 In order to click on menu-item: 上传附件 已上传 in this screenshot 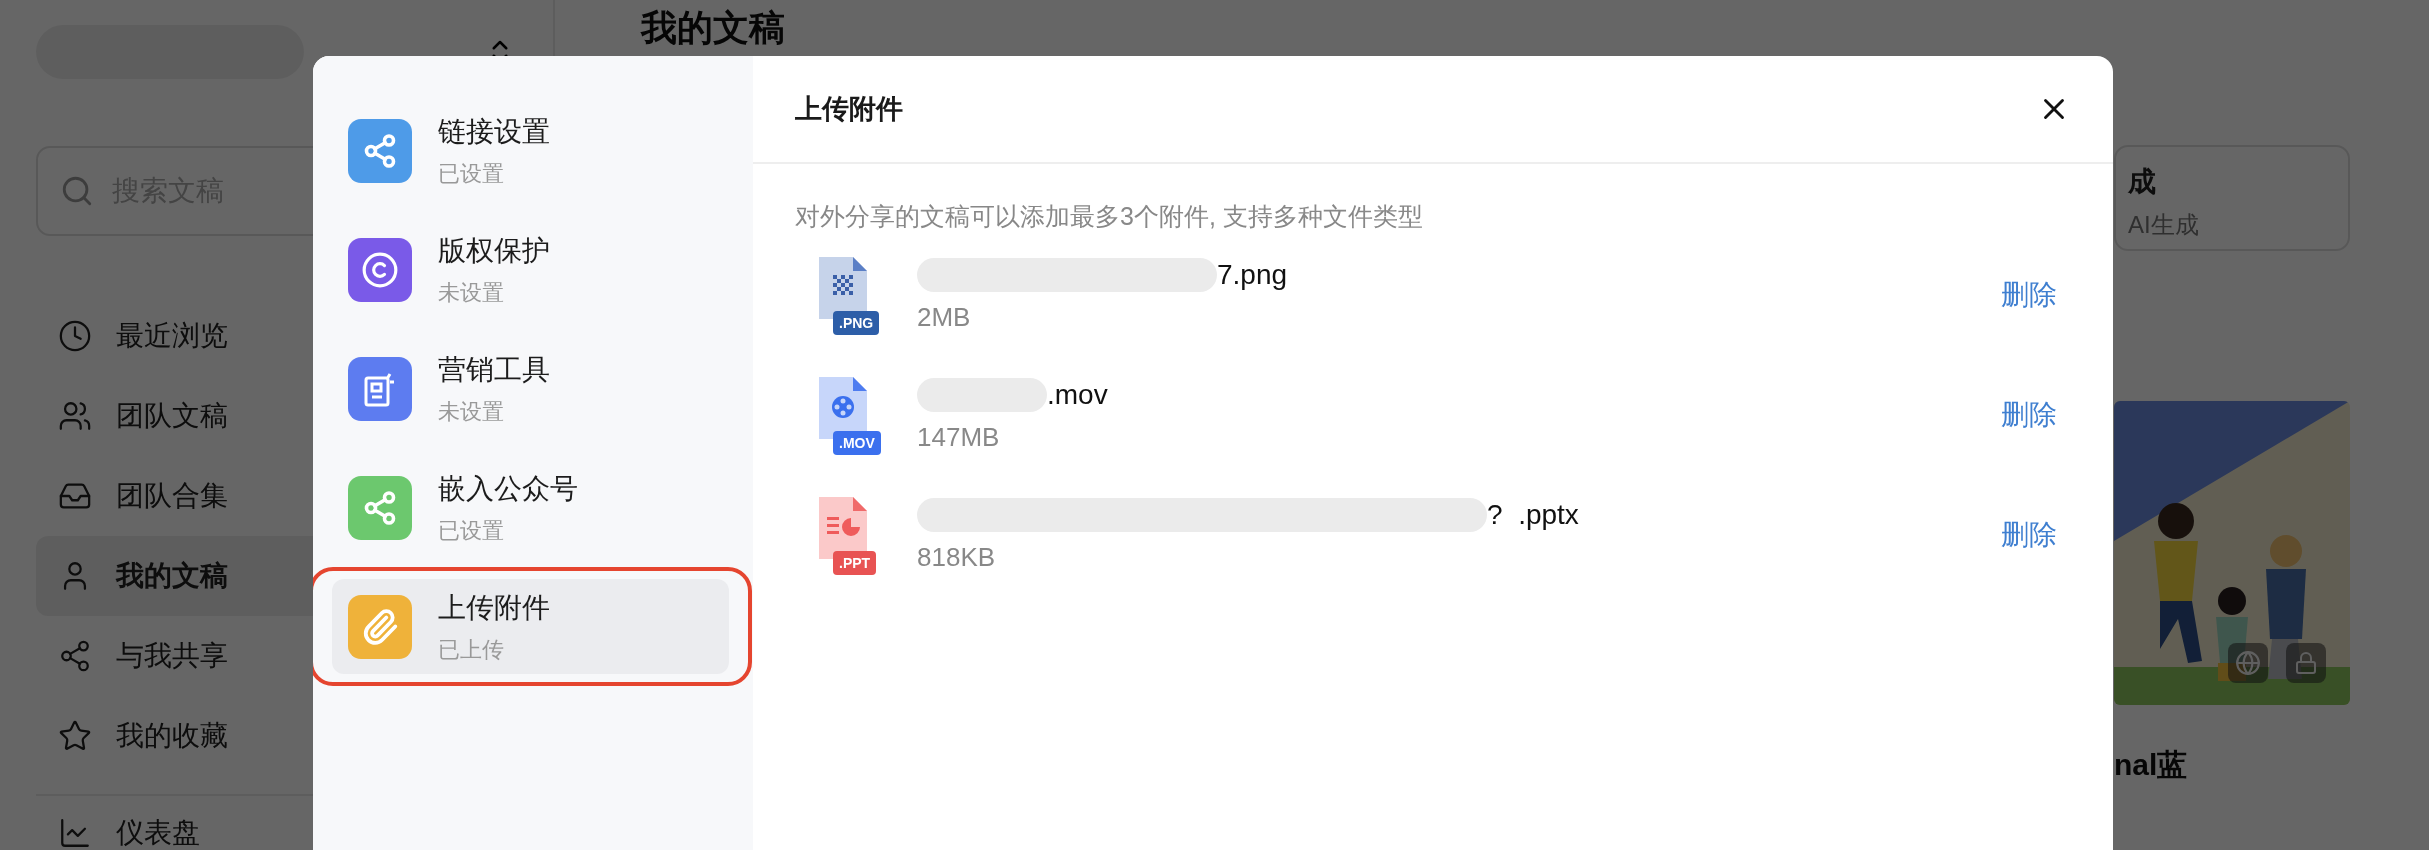, I will do `click(530, 626)`.